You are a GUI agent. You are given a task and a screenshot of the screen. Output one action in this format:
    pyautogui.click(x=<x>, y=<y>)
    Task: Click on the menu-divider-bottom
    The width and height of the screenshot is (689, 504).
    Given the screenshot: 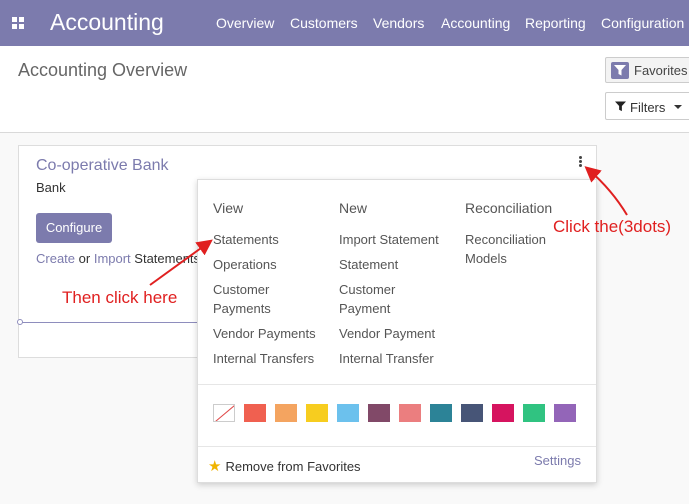 What is the action you would take?
    pyautogui.click(x=397, y=446)
    